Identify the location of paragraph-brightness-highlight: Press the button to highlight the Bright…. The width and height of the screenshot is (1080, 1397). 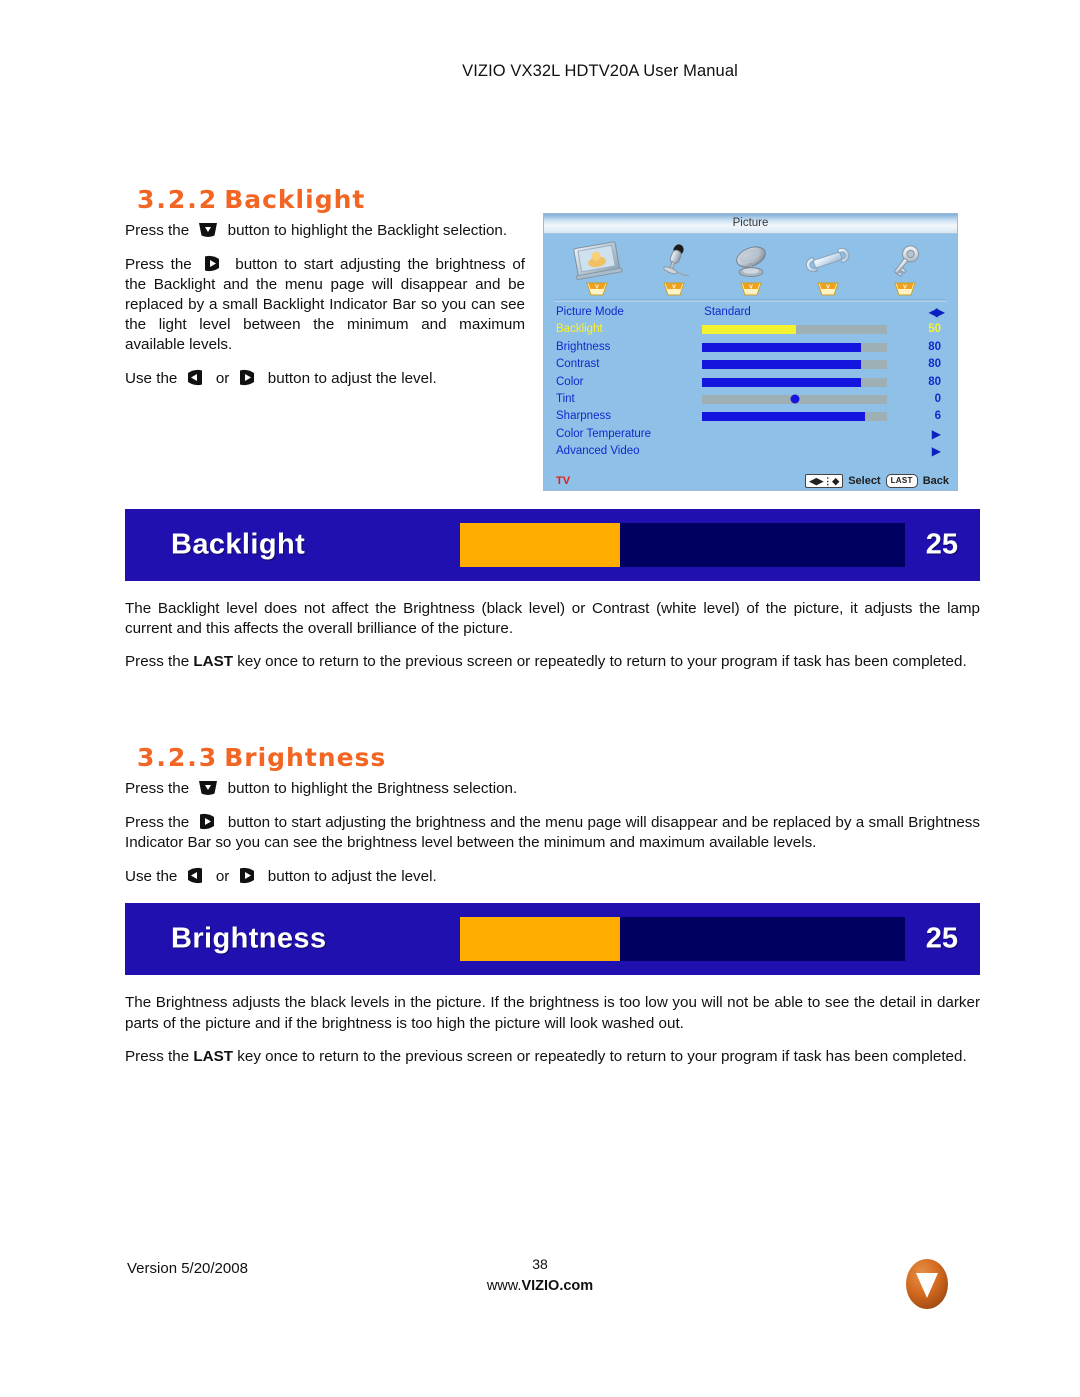
(552, 788).